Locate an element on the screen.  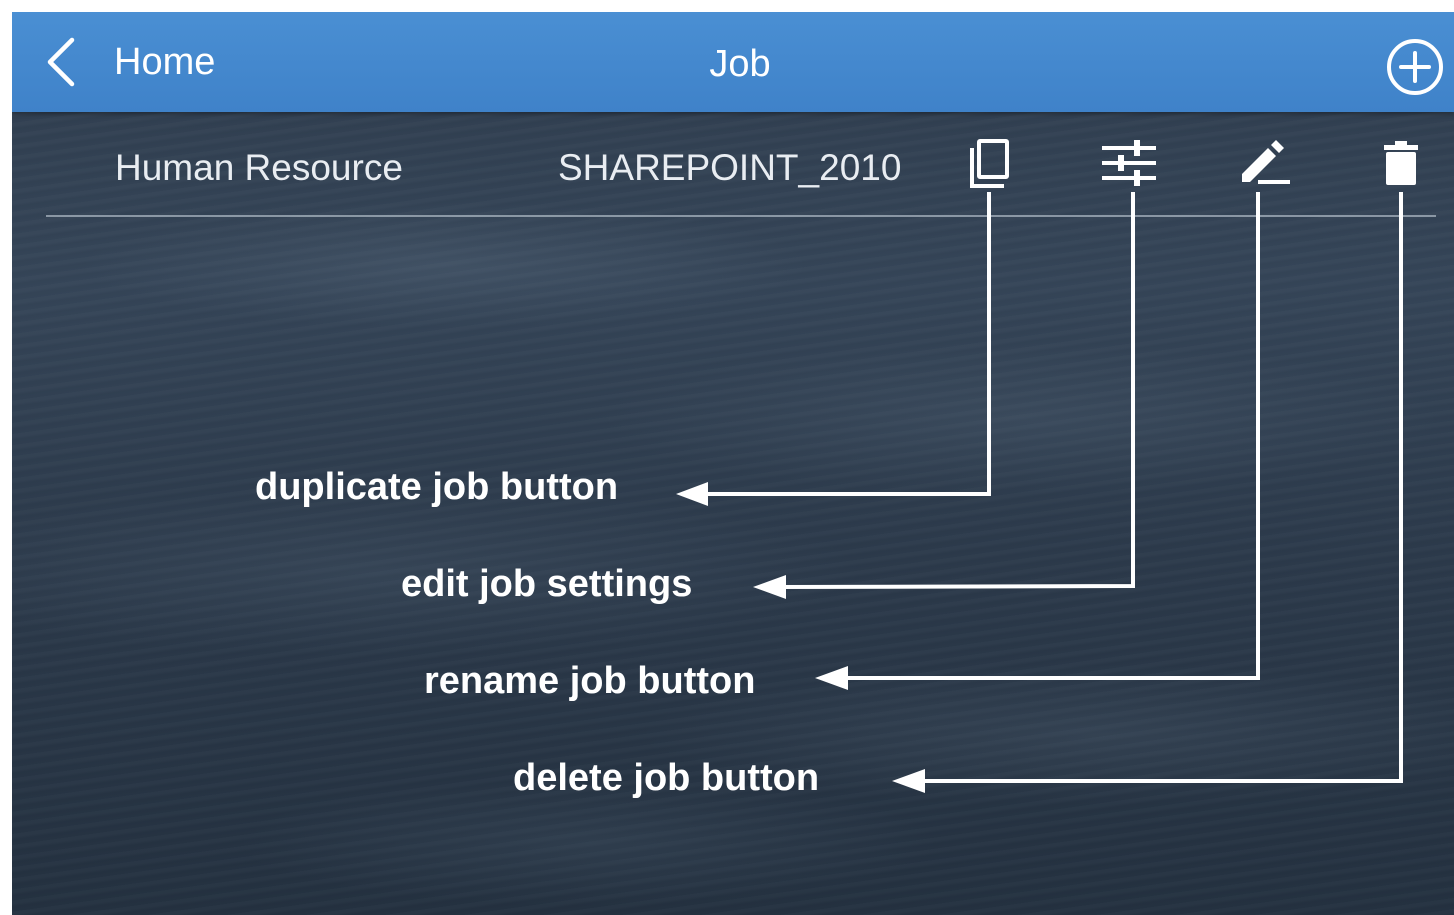
trash-icon is located at coordinates (1401, 164).